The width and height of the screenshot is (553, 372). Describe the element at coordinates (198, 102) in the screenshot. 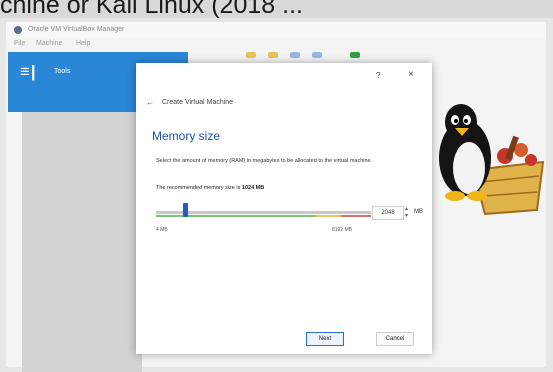

I see `wizard-title: Create Virtual Machine` at that location.